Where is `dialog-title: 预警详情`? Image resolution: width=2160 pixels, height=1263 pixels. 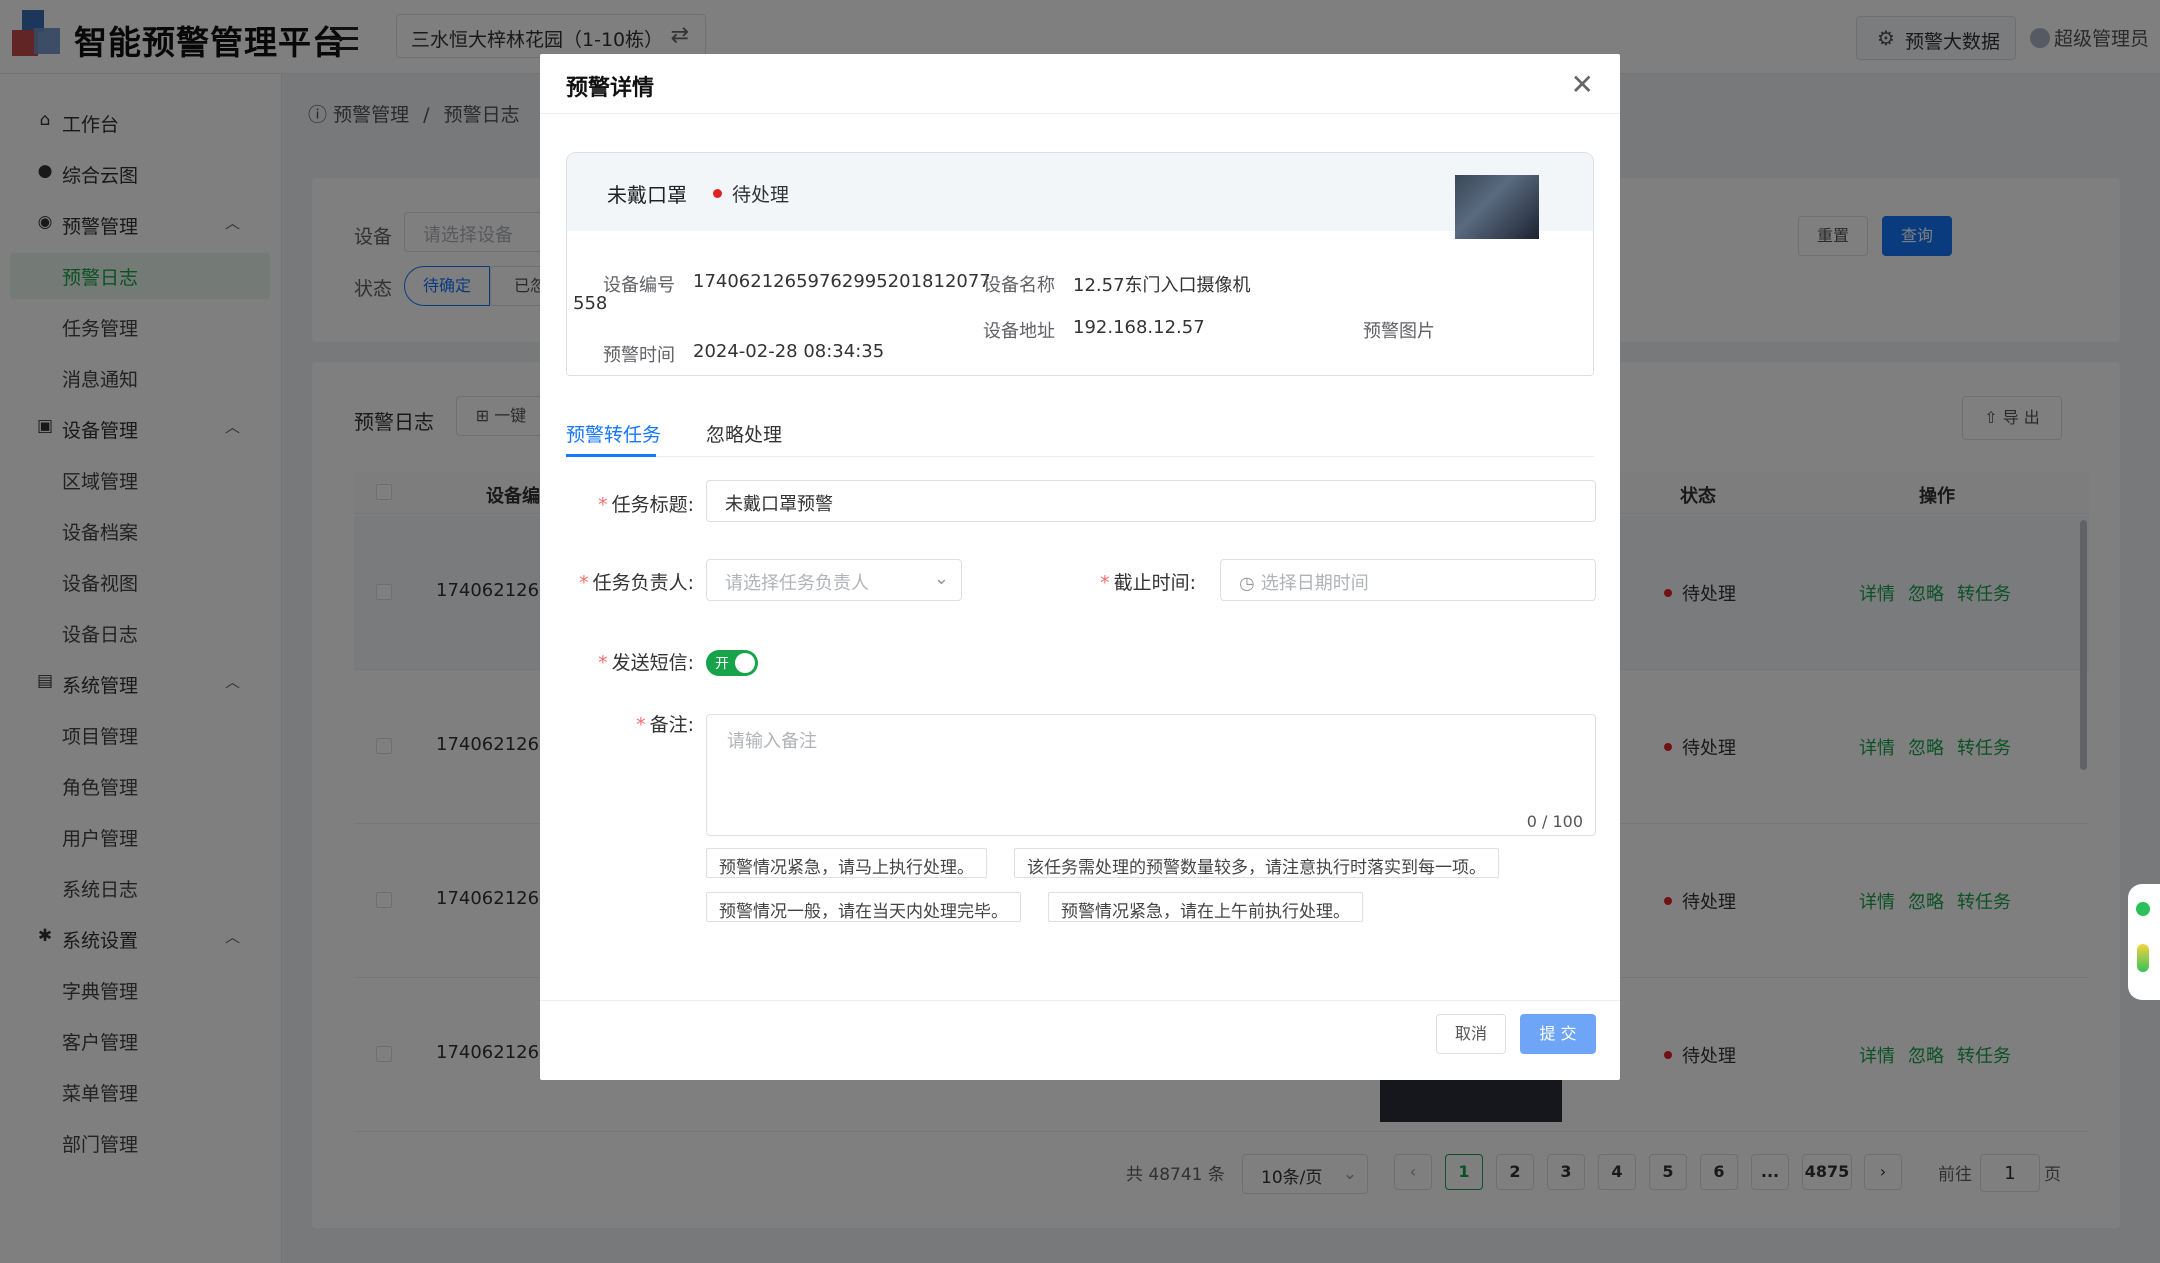
dialog-title: 预警详情 is located at coordinates (610, 88).